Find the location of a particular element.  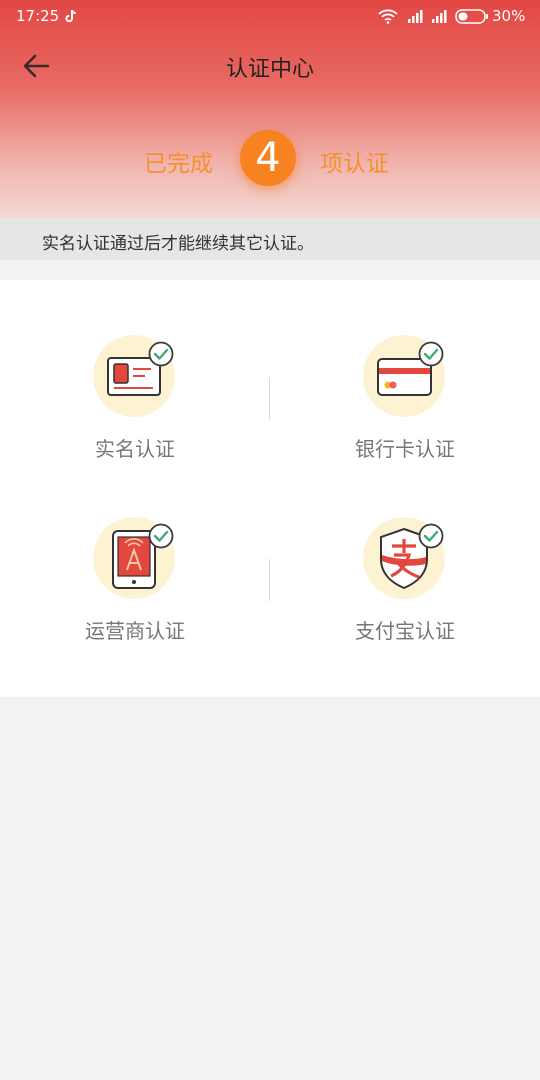

status-bar: 17:25 30% is located at coordinates (270, 17).